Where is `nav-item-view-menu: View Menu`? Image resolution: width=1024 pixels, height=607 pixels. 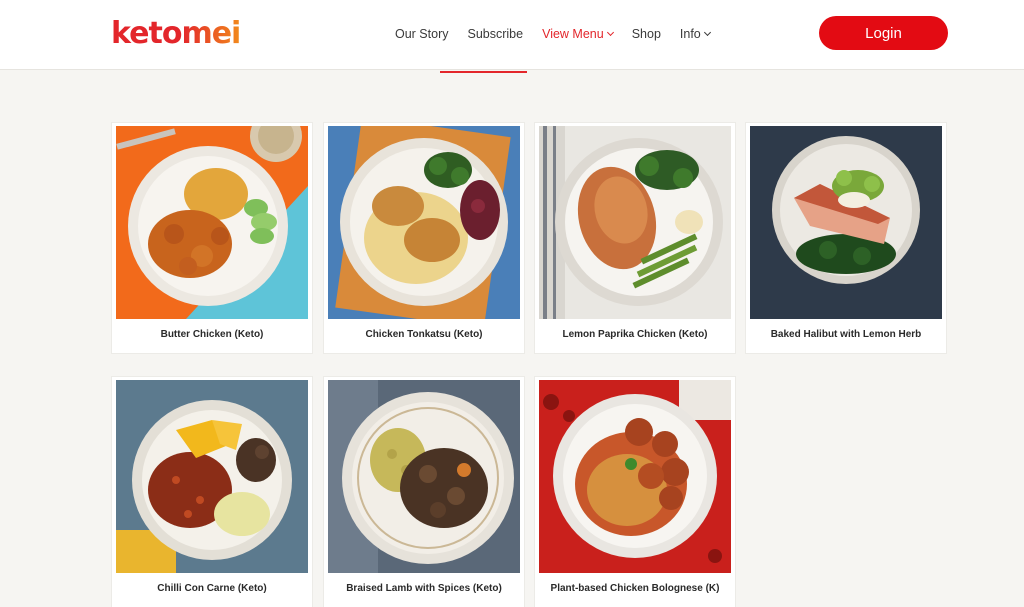 nav-item-view-menu: View Menu is located at coordinates (578, 34).